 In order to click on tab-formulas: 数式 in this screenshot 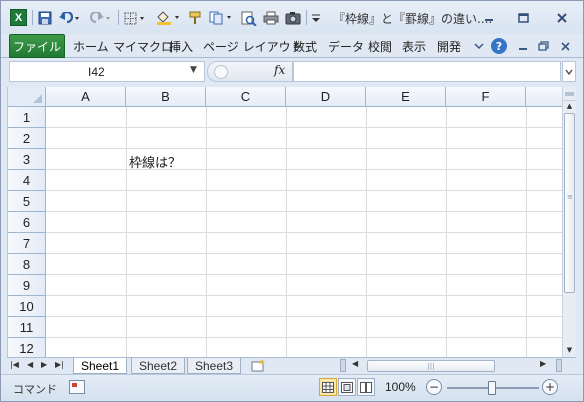, I will do `click(305, 46)`.